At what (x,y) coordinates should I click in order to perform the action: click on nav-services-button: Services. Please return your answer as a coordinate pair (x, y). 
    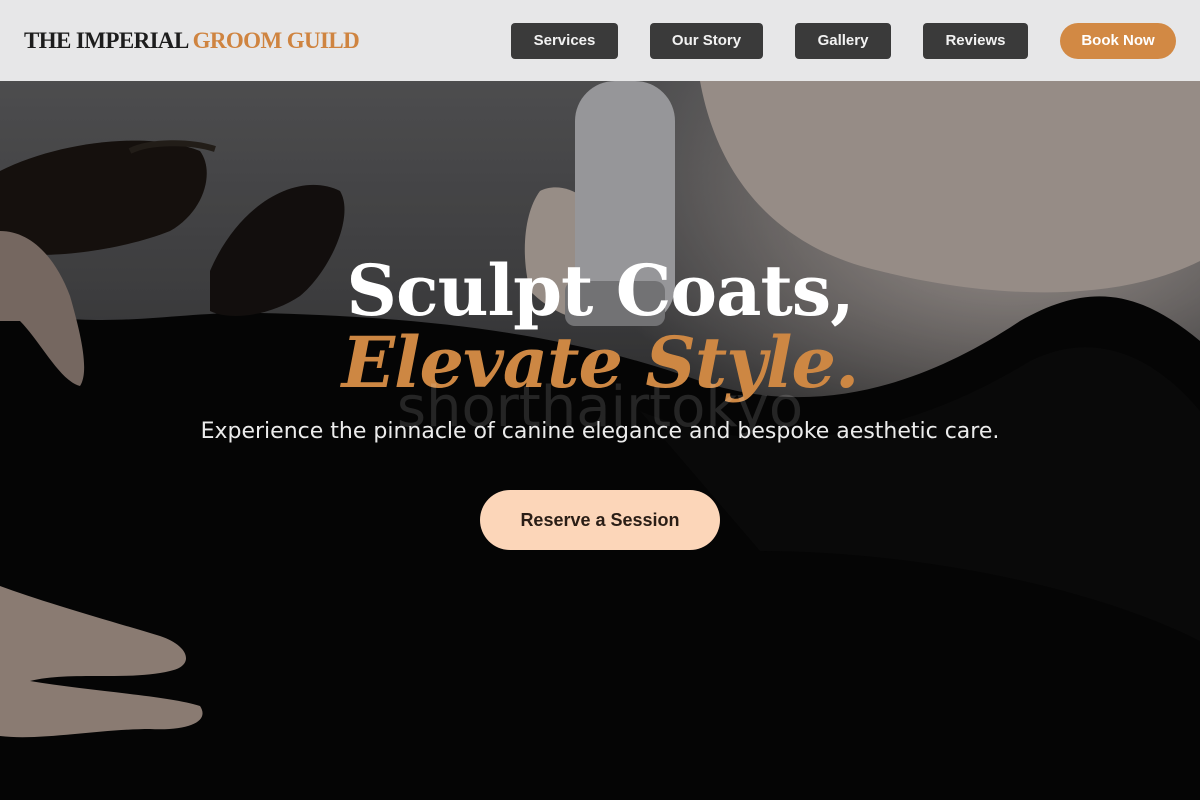
    Looking at the image, I should click on (564, 40).